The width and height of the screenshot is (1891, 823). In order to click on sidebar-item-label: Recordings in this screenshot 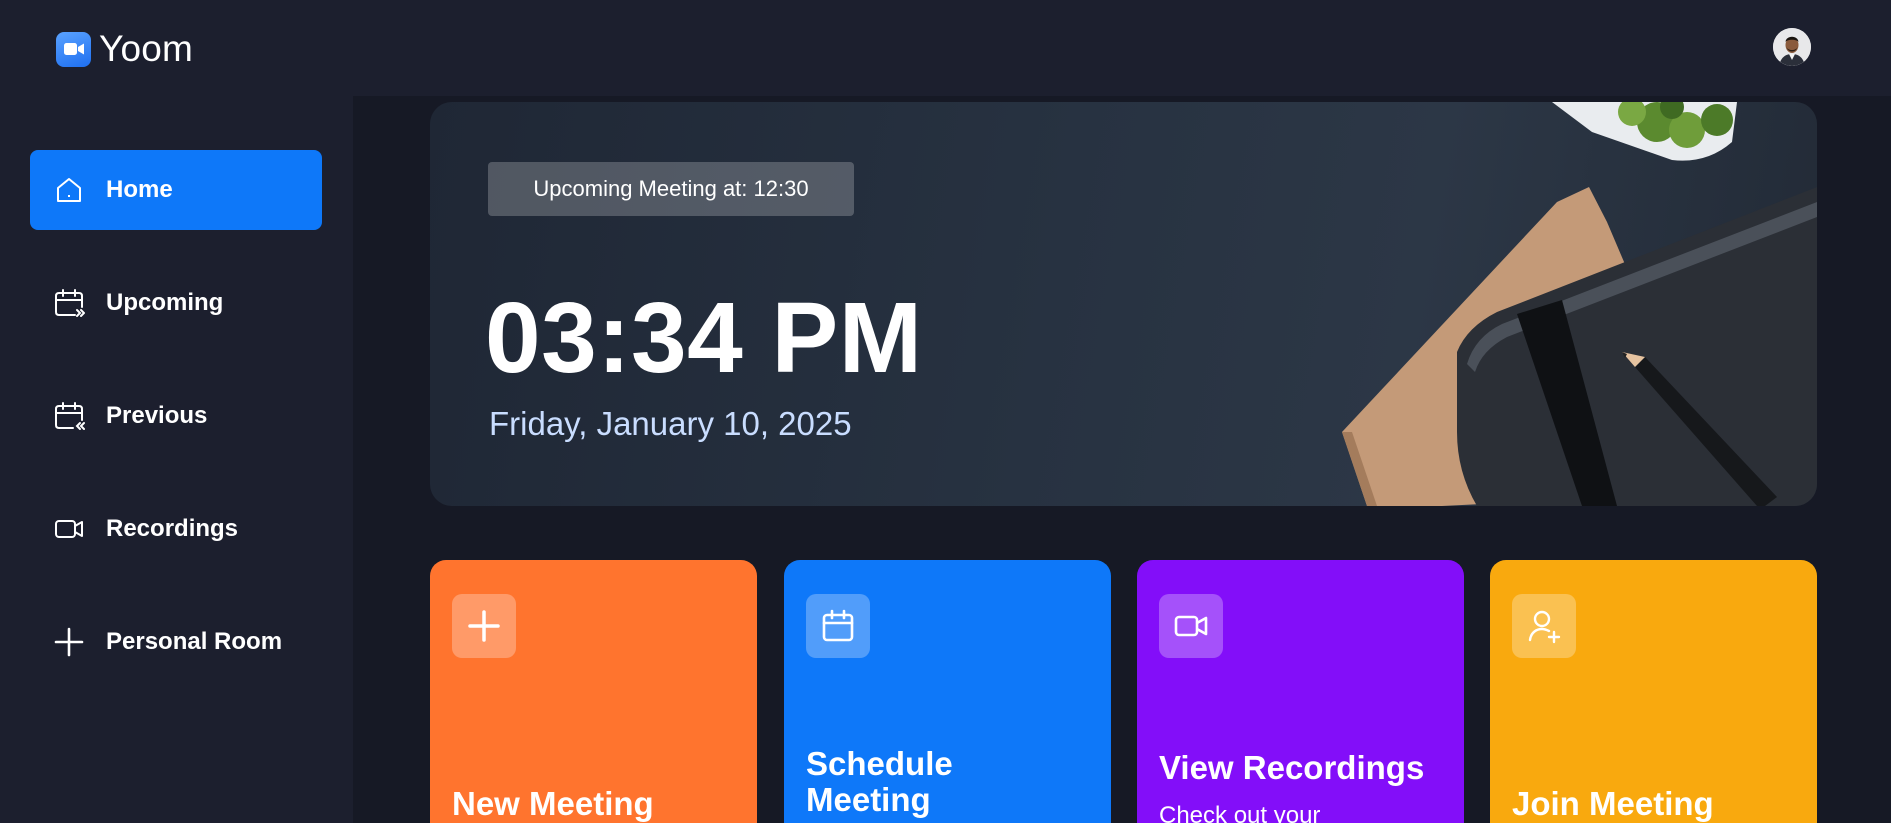, I will do `click(172, 528)`.